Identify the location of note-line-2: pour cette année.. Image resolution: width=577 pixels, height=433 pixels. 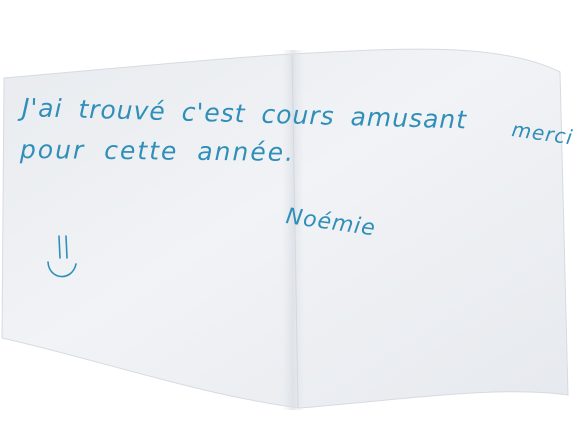
(157, 151).